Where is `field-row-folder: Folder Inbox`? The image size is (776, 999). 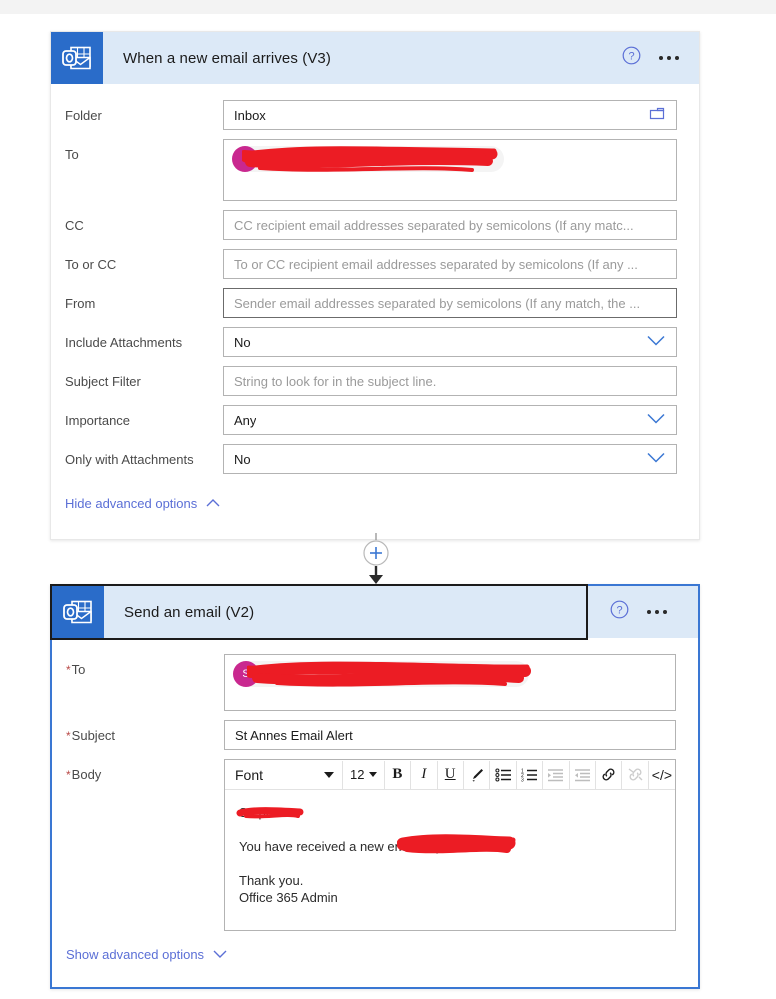
field-row-folder: Folder Inbox is located at coordinates (375, 115).